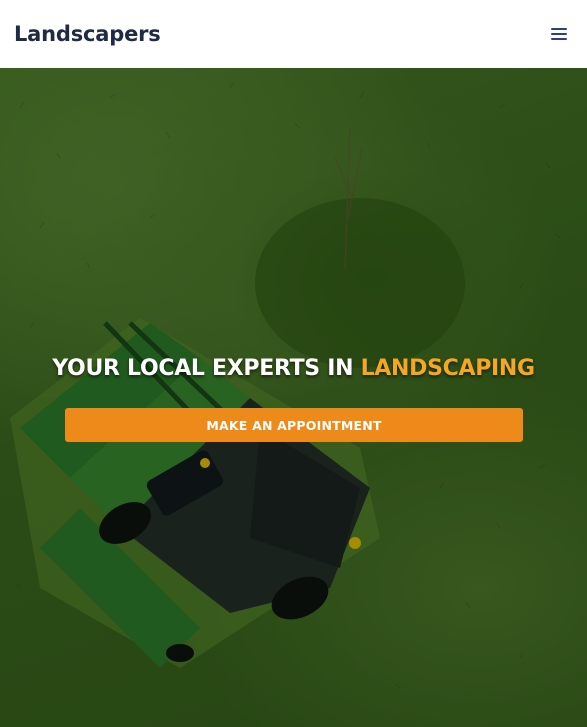 This screenshot has width=587, height=727. What do you see at coordinates (293, 34) in the screenshot?
I see `site-header: Landscapers` at bounding box center [293, 34].